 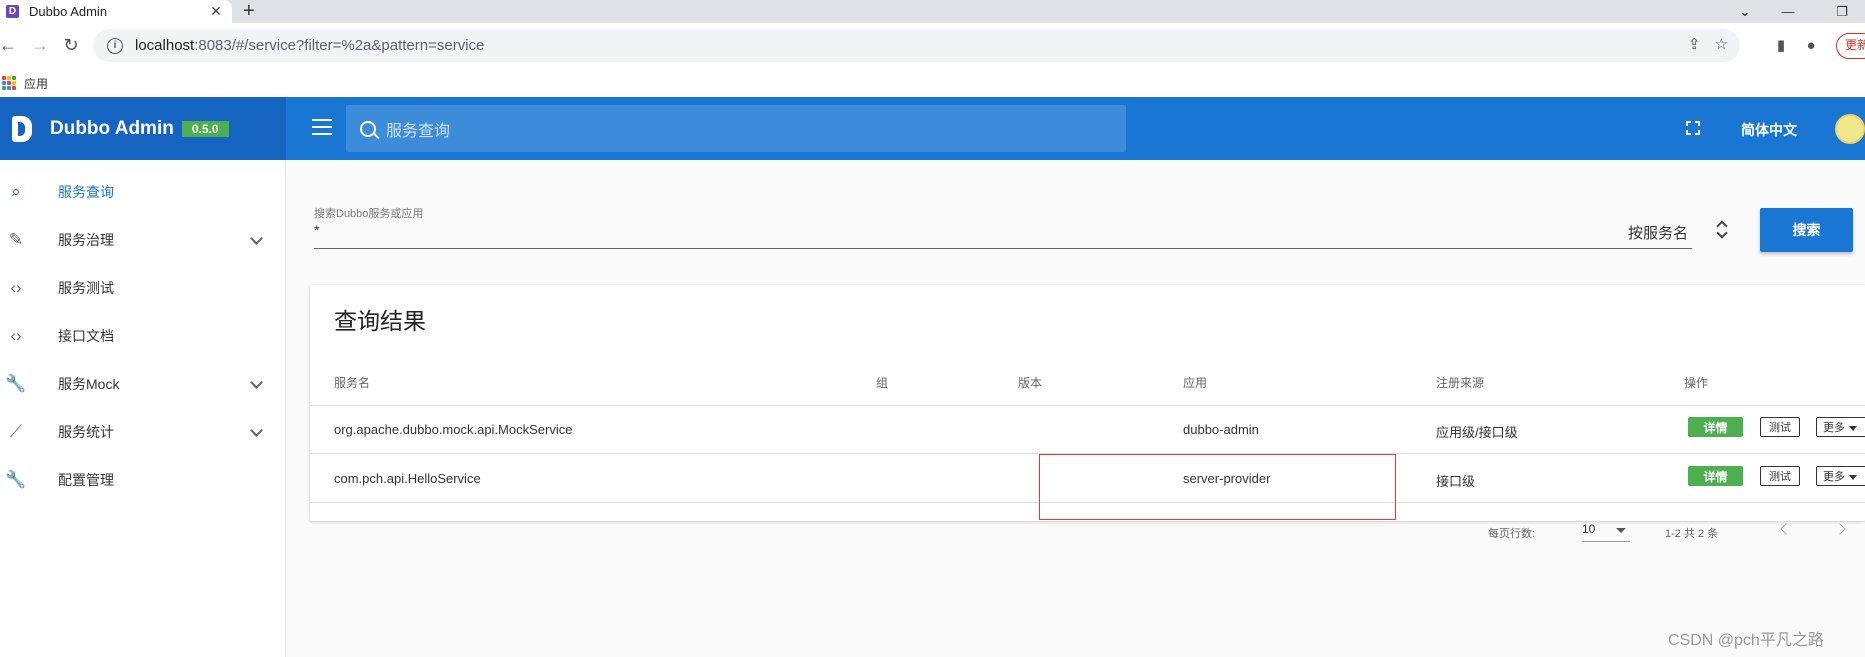 I want to click on bookmark-star-icon: ☆, so click(x=1721, y=44).